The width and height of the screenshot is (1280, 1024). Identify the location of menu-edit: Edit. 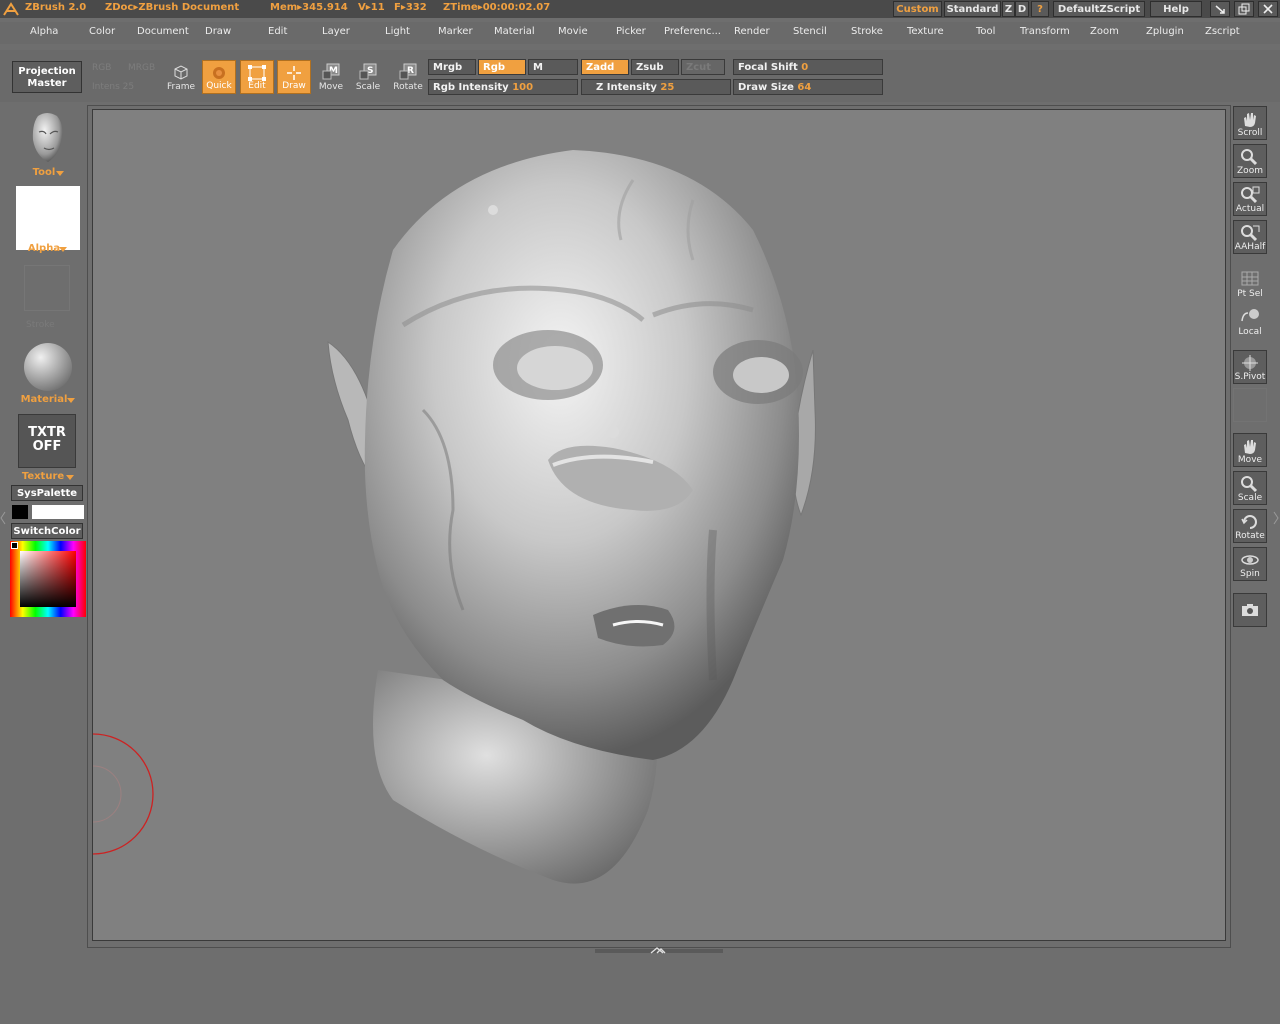
(277, 31).